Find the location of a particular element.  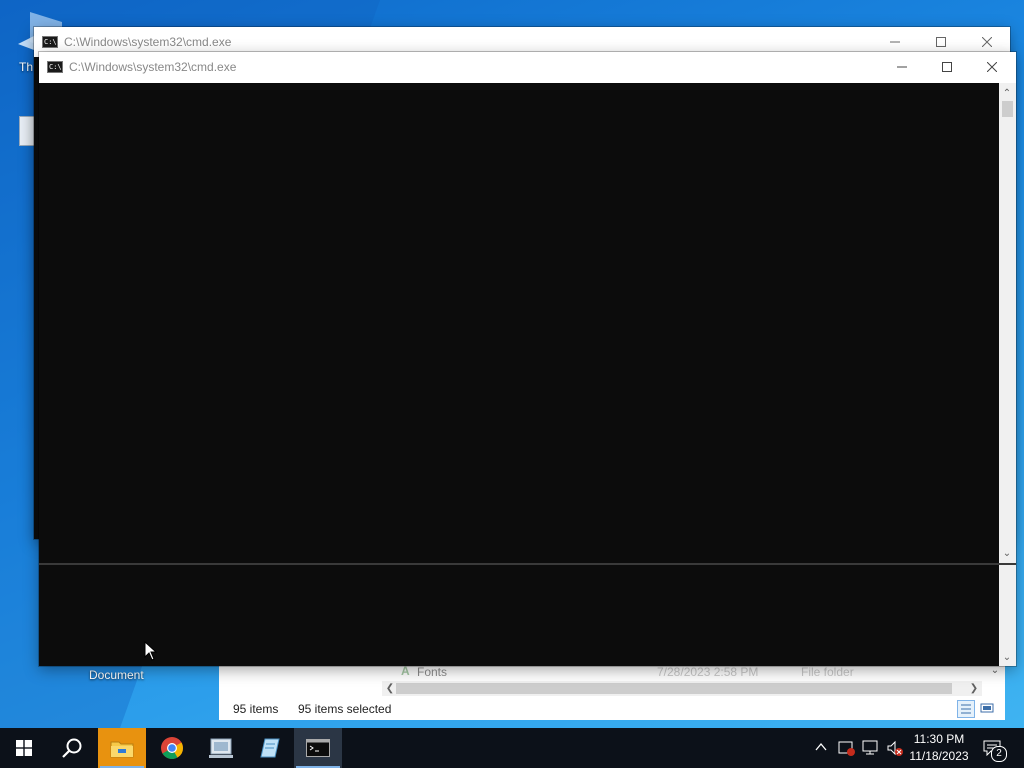

search-button is located at coordinates (72, 748).